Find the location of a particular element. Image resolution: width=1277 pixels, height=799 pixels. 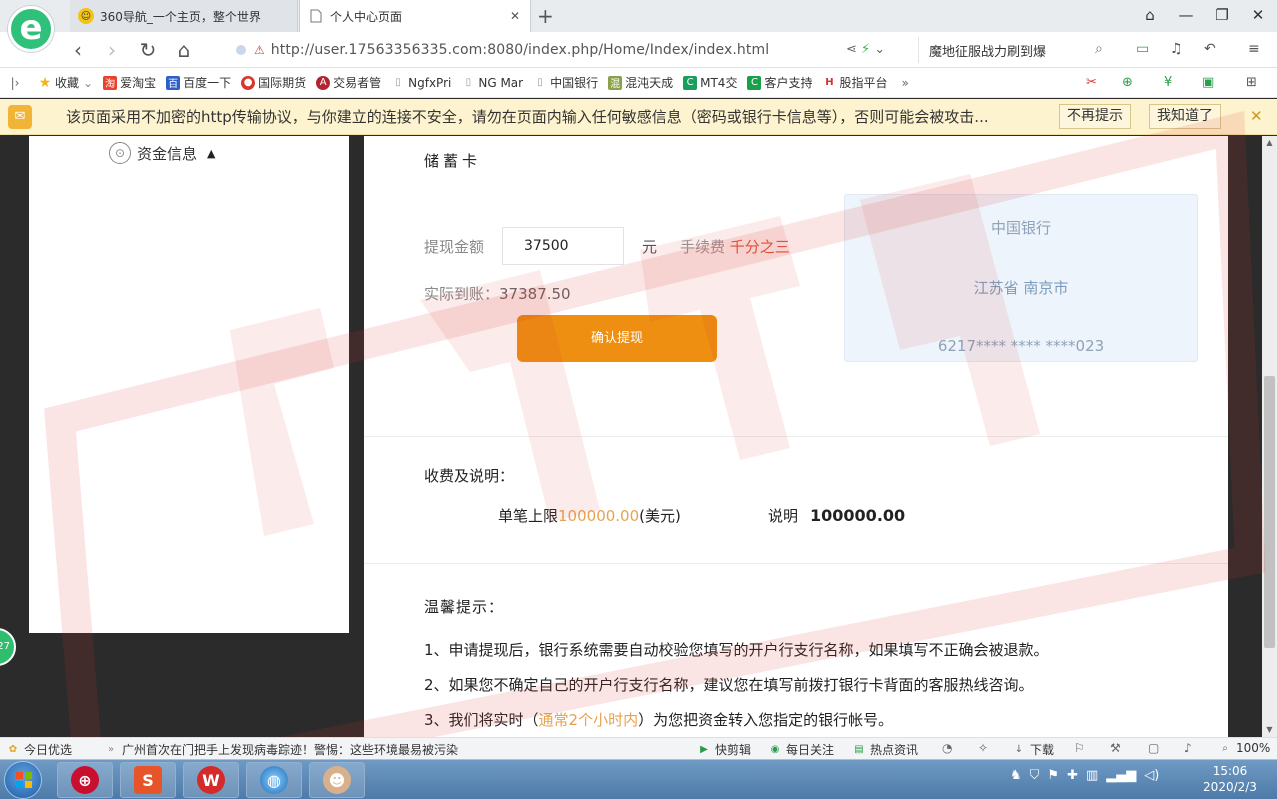

scroll-up-icon: ▲ is located at coordinates (1269, 143).